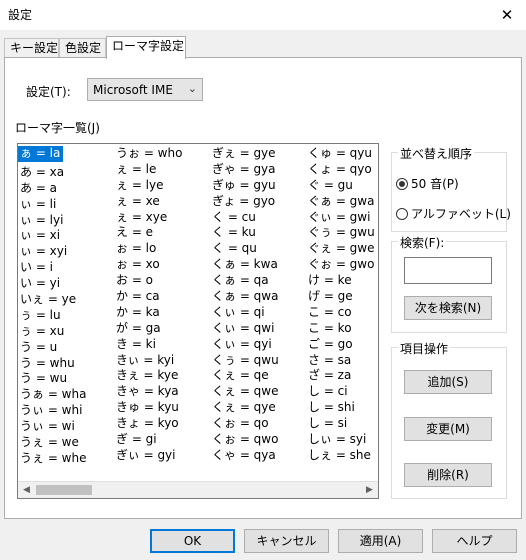 This screenshot has width=526, height=560. What do you see at coordinates (162, 233) in the screenshot?
I see `list-item: え = e` at bounding box center [162, 233].